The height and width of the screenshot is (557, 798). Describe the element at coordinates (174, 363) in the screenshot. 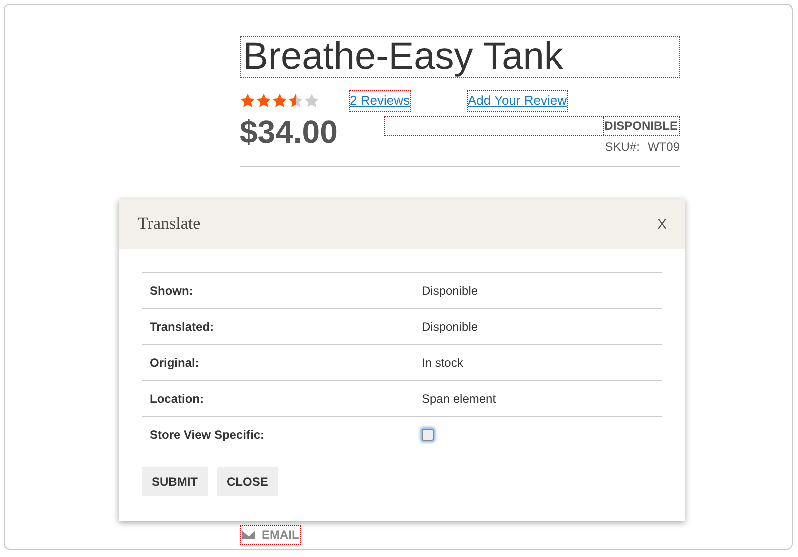

I see `field-label: Original:` at that location.